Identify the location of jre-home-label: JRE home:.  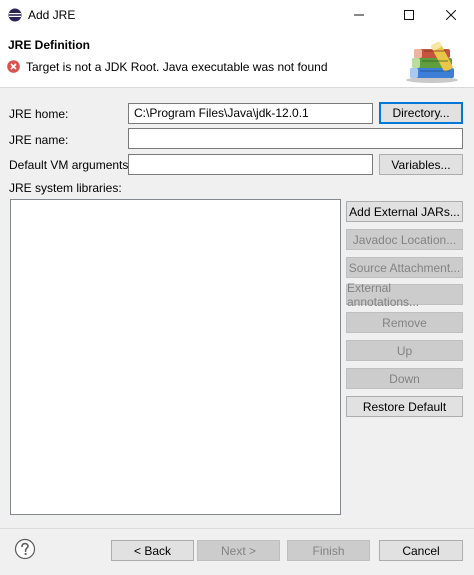
(39, 114).